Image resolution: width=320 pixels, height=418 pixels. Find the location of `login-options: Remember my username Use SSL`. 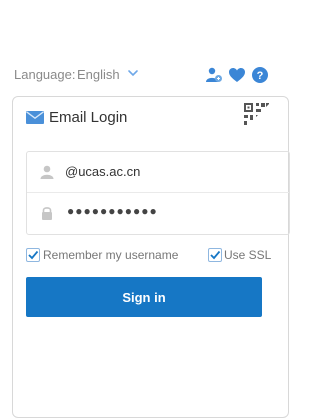

login-options: Remember my username Use SSL is located at coordinates (151, 257).